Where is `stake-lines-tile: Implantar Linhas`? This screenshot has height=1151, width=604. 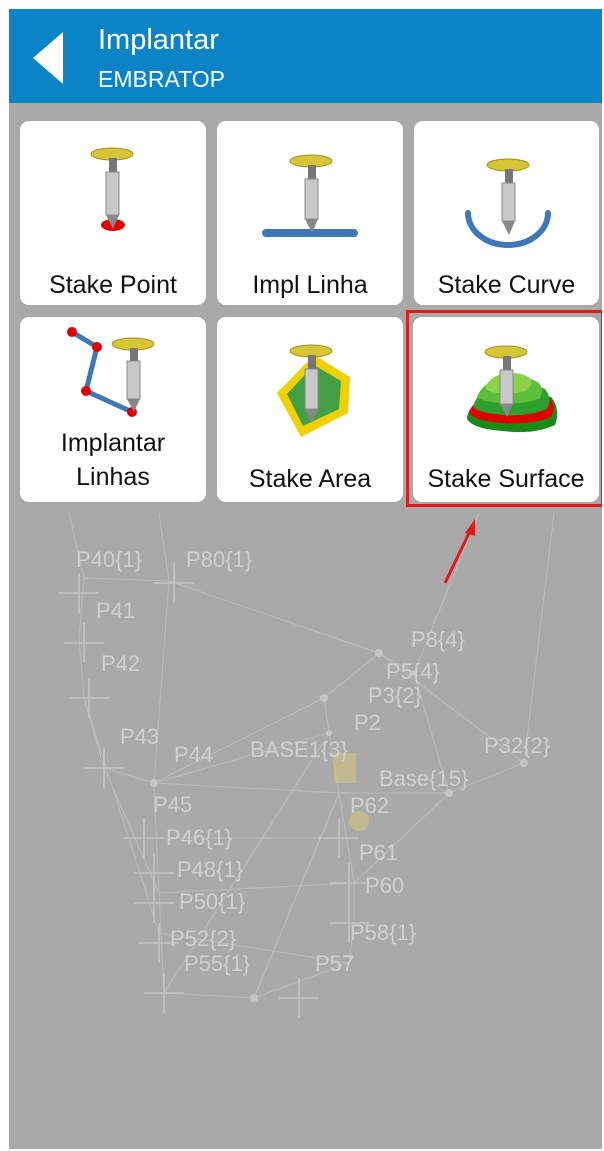 stake-lines-tile: Implantar Linhas is located at coordinates (113, 409).